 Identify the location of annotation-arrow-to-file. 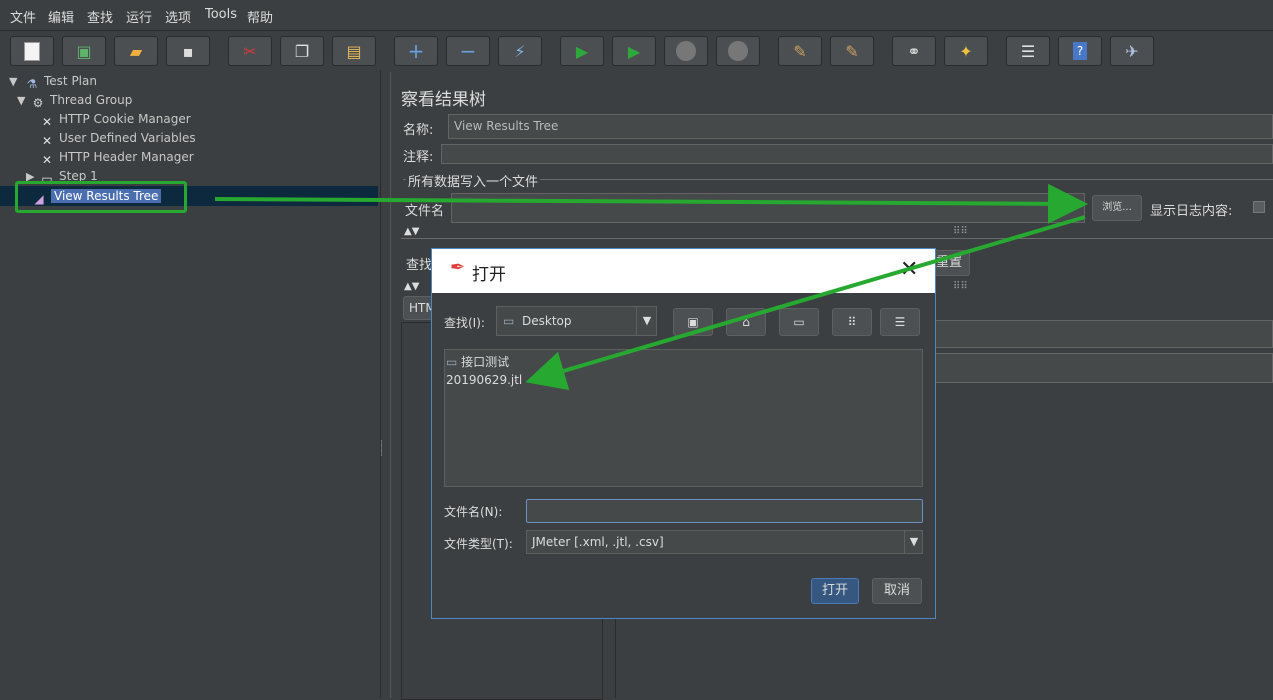
(805, 303).